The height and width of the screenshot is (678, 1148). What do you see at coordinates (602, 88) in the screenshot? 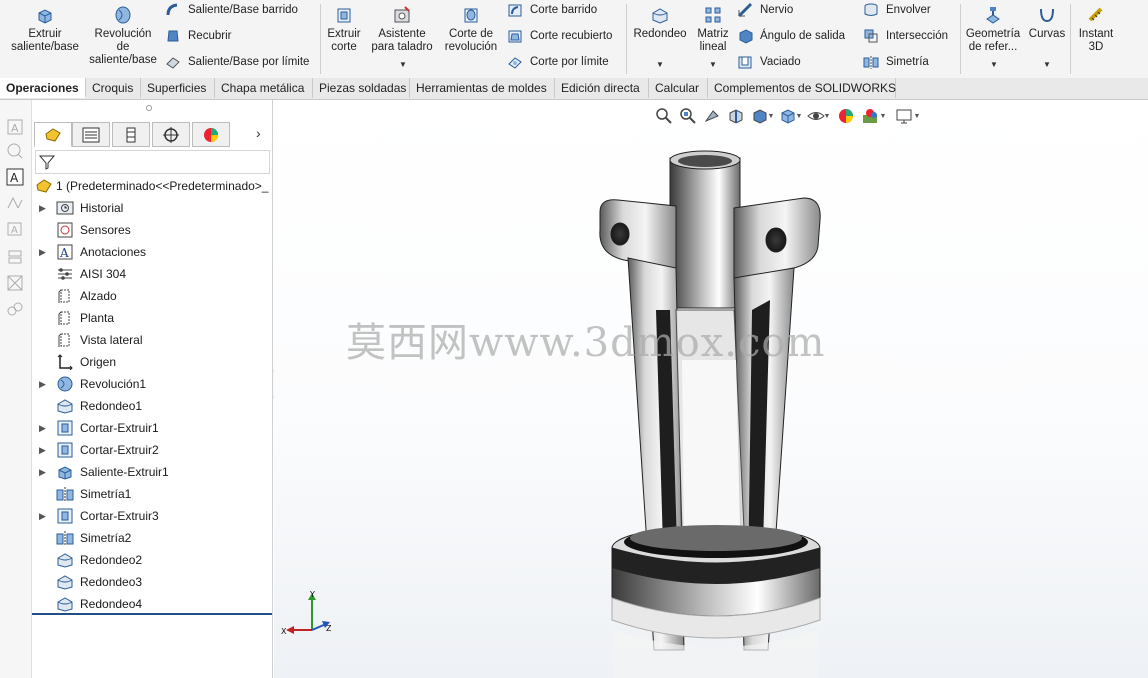
I see `tab-edicion-directa: Edición directa` at bounding box center [602, 88].